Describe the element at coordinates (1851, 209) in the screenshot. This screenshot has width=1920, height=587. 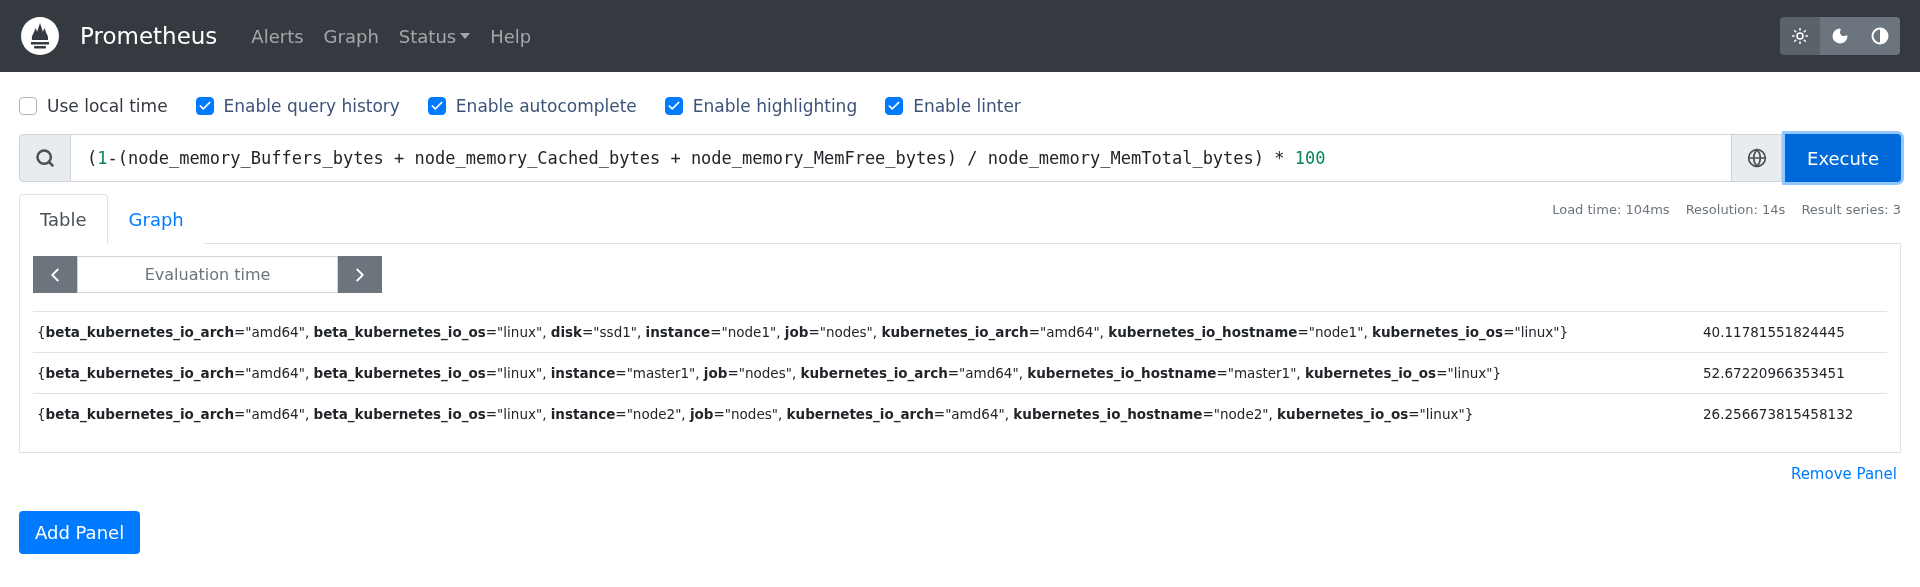
I see `query-stat: Result series: 3` at that location.